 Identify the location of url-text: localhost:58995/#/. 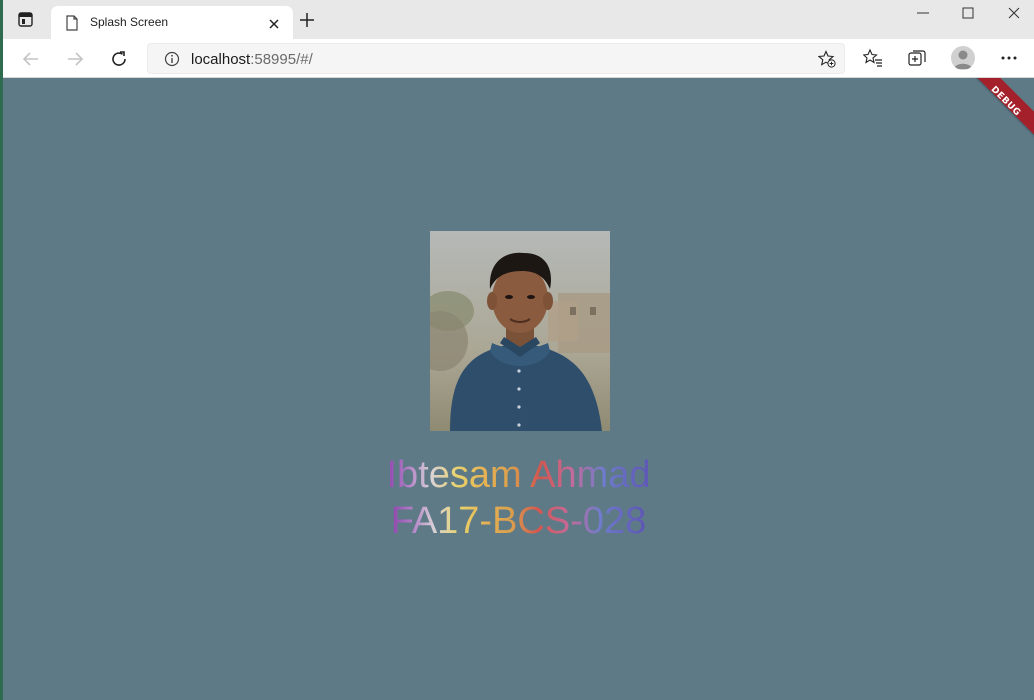
(252, 59).